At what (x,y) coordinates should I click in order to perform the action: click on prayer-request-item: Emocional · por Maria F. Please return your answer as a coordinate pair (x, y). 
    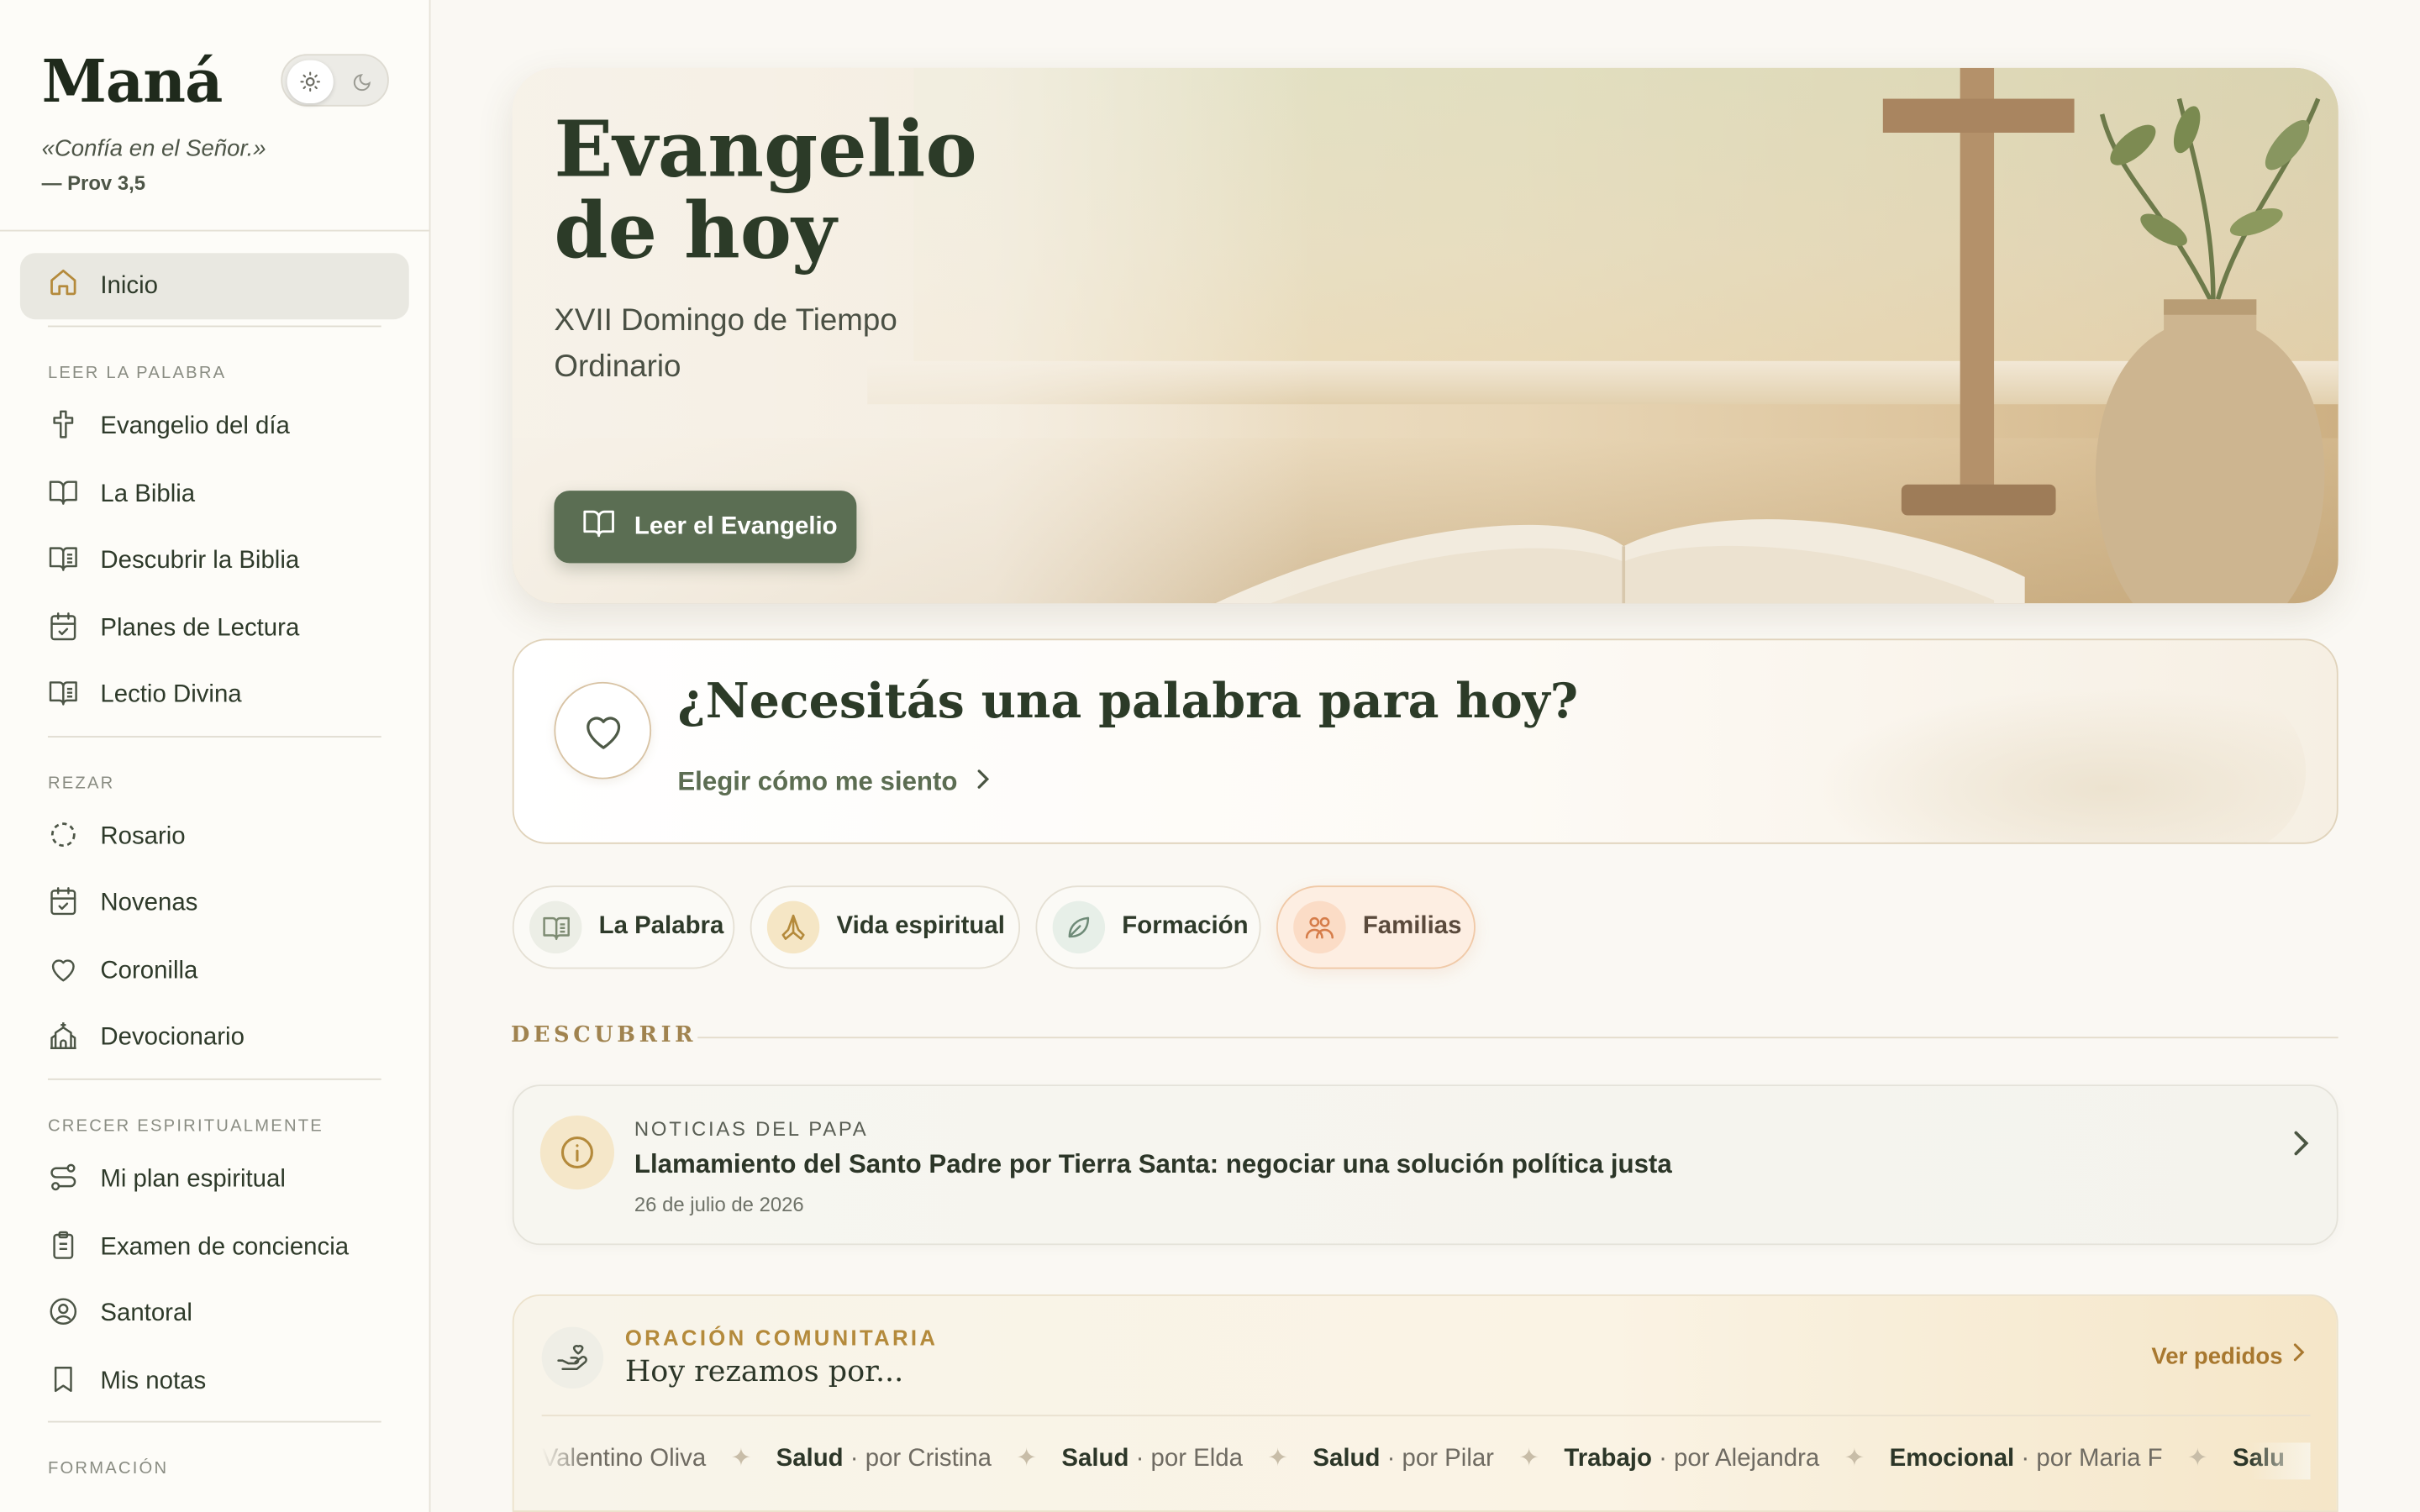
    Looking at the image, I should click on (2026, 1459).